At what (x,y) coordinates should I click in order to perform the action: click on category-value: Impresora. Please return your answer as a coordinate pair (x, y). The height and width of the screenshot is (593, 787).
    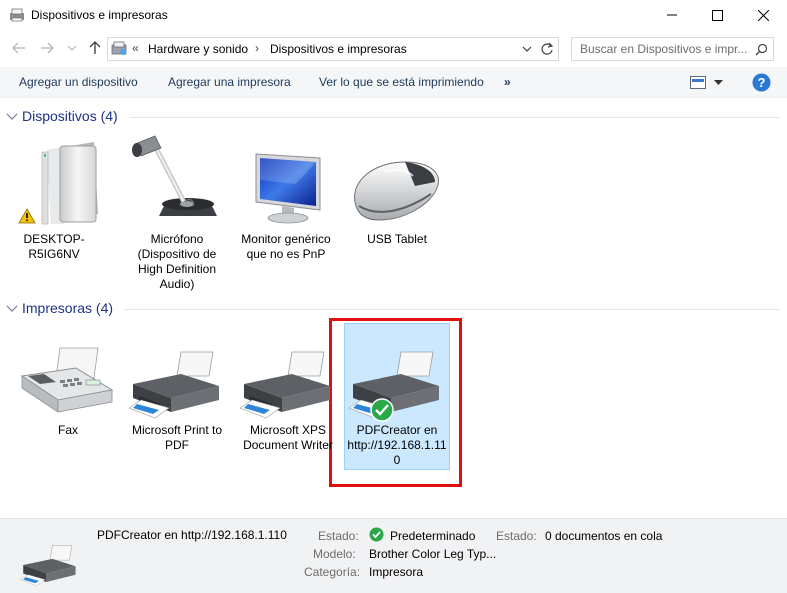
    Looking at the image, I should click on (396, 572).